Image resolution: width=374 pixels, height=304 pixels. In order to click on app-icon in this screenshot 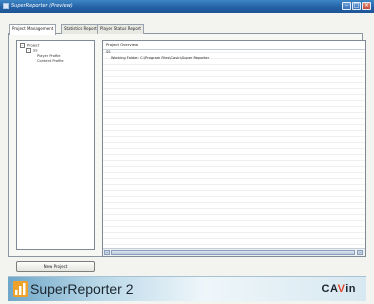, I will do `click(6, 6)`.